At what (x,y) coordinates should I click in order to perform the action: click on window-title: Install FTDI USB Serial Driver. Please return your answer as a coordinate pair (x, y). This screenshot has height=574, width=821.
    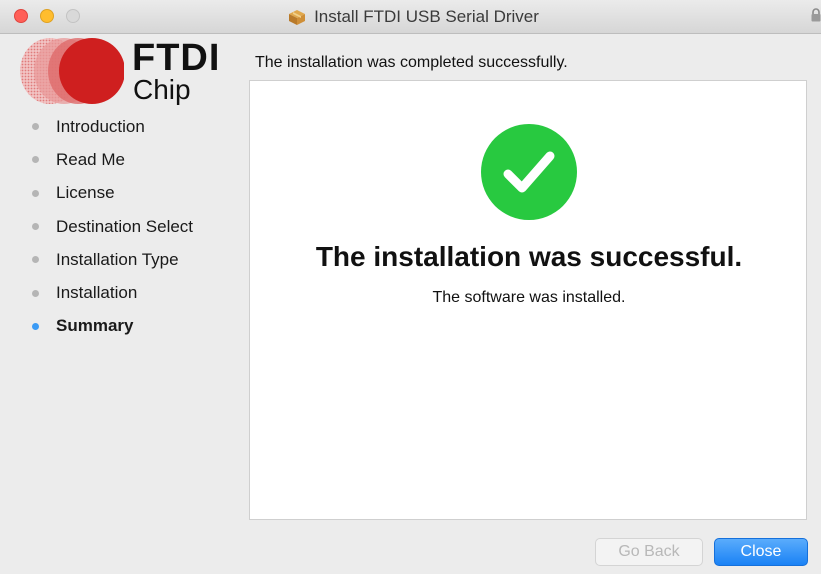
    Looking at the image, I should click on (426, 16).